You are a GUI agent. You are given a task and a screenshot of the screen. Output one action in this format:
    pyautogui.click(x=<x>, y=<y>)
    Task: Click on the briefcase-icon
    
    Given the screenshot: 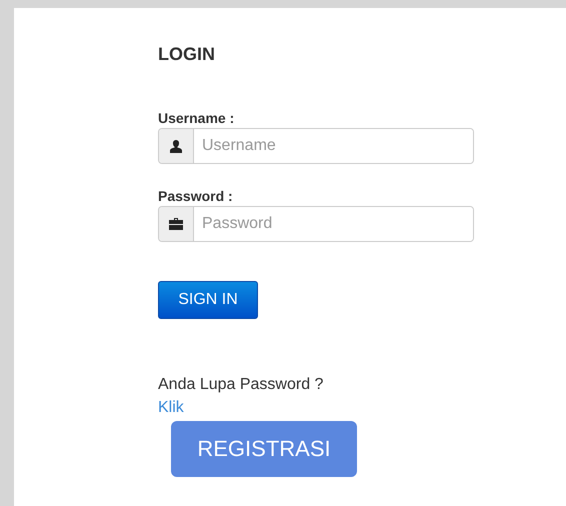 What is the action you would take?
    pyautogui.click(x=176, y=224)
    